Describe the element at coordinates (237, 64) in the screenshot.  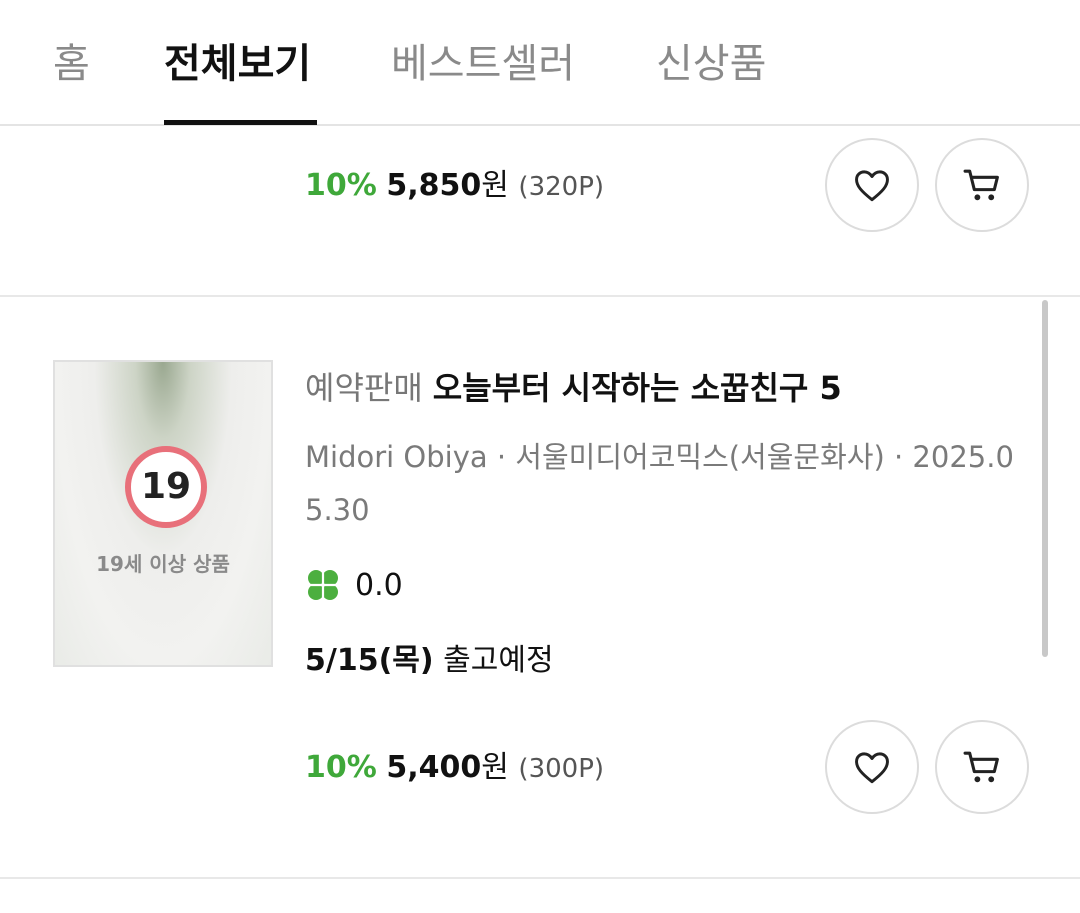
I see `tab-all: 전체보기` at that location.